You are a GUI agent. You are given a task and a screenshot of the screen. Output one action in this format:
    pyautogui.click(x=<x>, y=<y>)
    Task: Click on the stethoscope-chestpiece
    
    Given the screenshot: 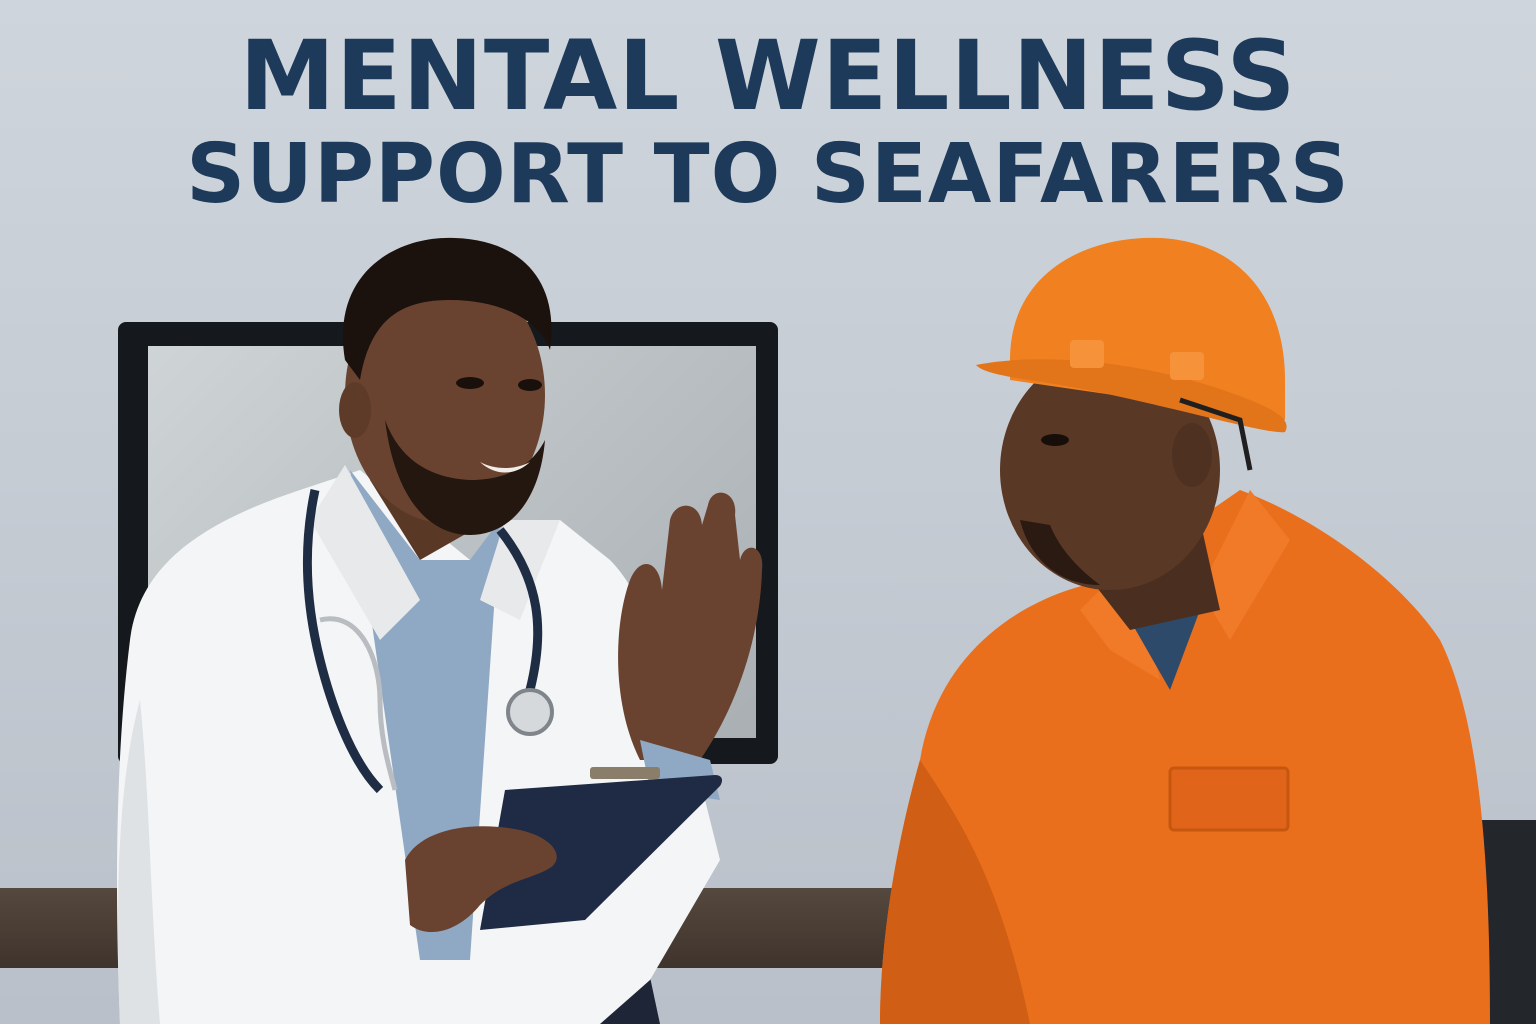 What is the action you would take?
    pyautogui.click(x=530, y=712)
    